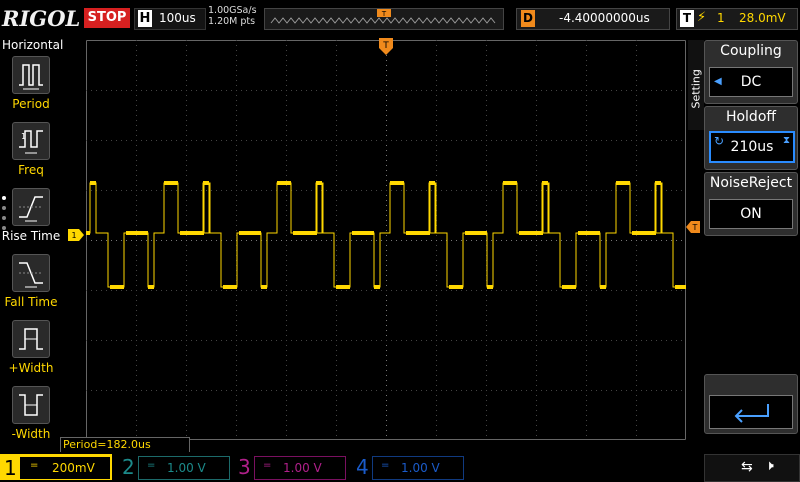  What do you see at coordinates (128, 467) in the screenshot?
I see `channel2-number: 2` at bounding box center [128, 467].